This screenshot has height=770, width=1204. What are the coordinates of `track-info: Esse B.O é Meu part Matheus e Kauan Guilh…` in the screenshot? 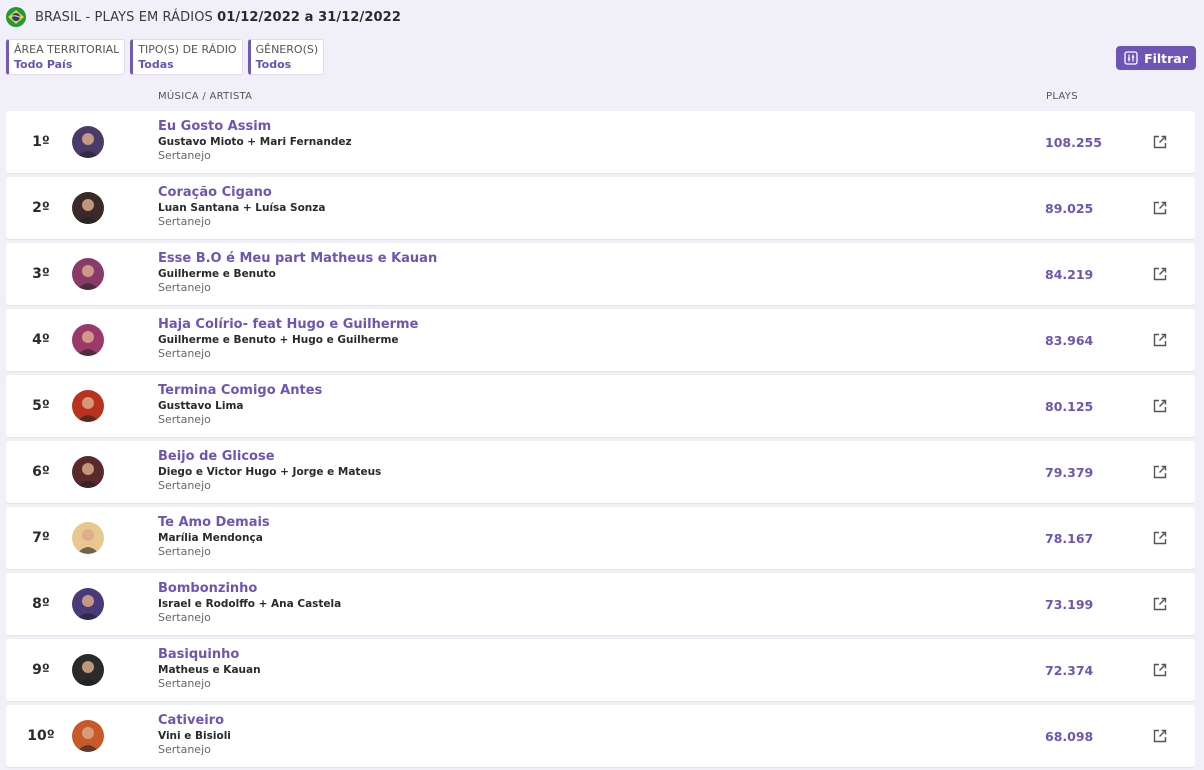 It's located at (297, 273).